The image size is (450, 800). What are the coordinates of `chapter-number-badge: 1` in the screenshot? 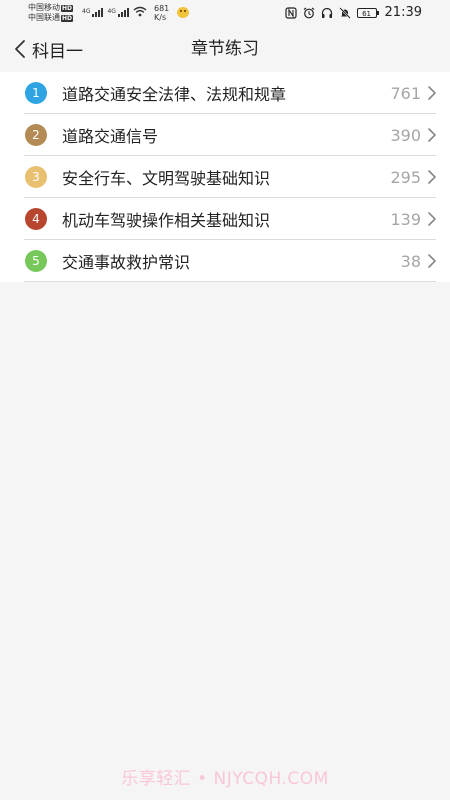 It's located at (36, 93).